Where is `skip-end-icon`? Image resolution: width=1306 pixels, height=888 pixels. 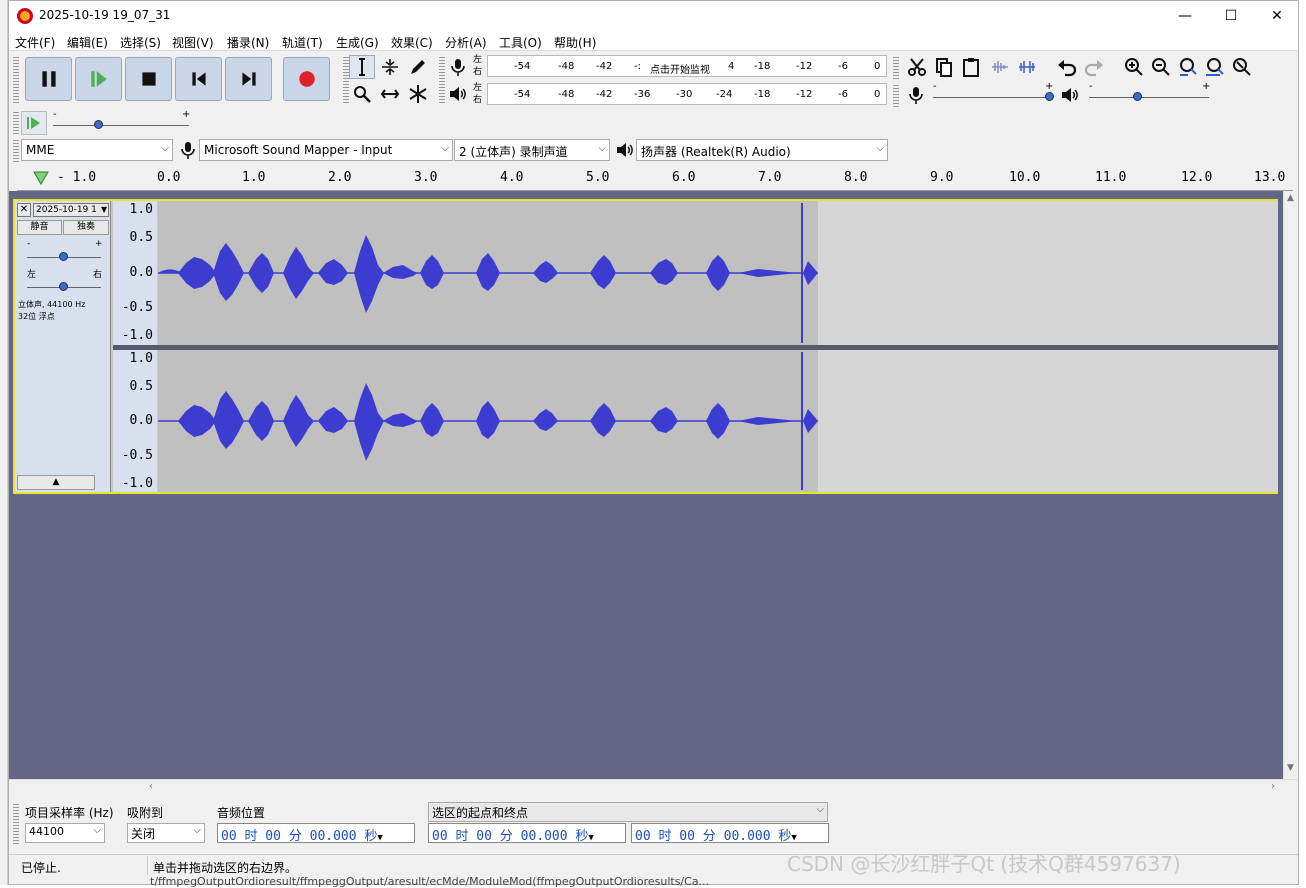
skip-end-icon is located at coordinates (248, 79).